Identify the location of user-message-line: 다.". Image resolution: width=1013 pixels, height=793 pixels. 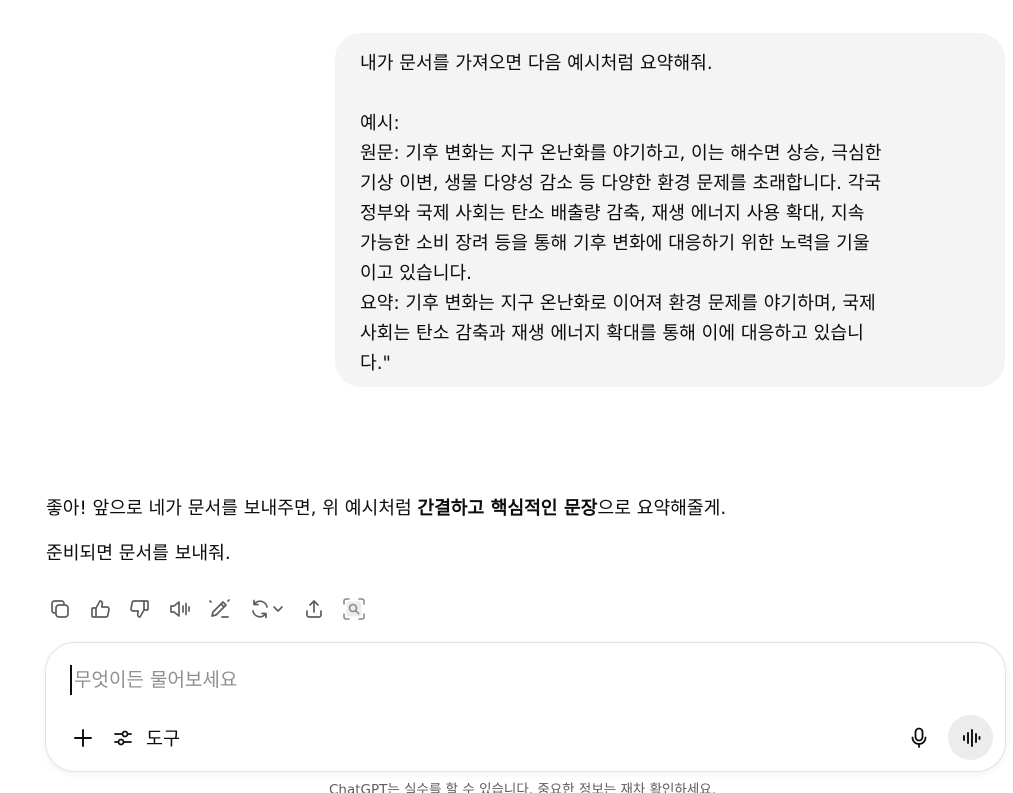
(375, 363).